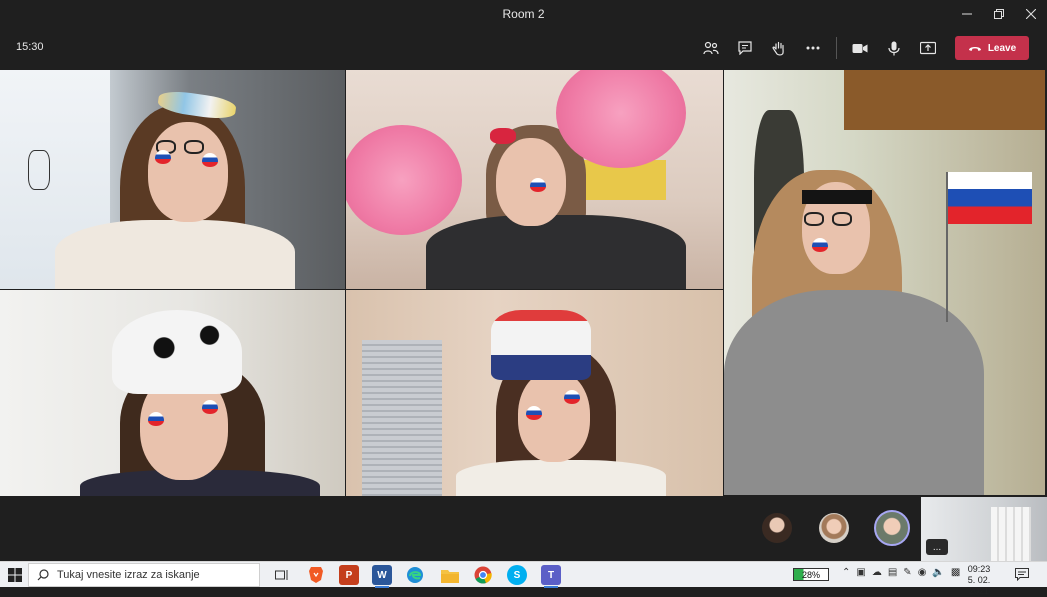 The height and width of the screenshot is (597, 1047). I want to click on task-view-button, so click(282, 575).